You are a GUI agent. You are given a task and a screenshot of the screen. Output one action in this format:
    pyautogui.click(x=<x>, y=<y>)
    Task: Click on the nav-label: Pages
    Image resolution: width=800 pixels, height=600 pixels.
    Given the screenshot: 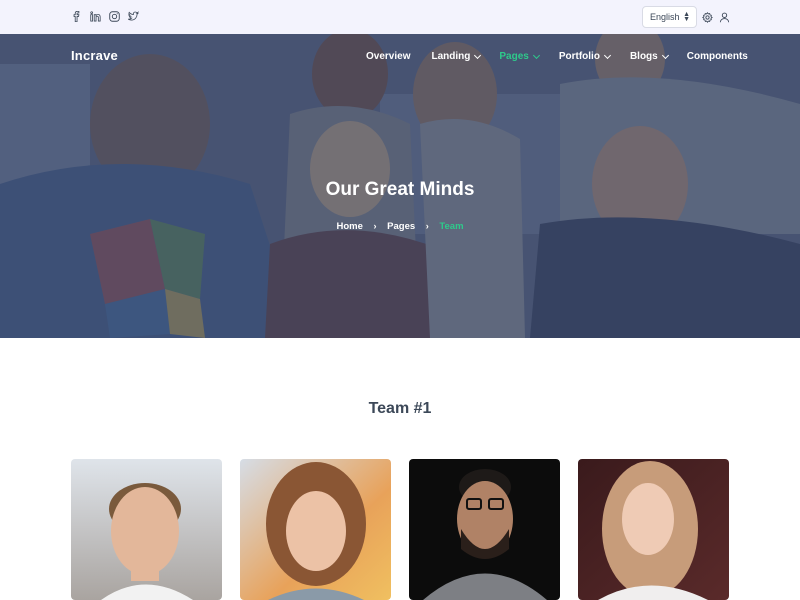 What is the action you would take?
    pyautogui.click(x=514, y=56)
    